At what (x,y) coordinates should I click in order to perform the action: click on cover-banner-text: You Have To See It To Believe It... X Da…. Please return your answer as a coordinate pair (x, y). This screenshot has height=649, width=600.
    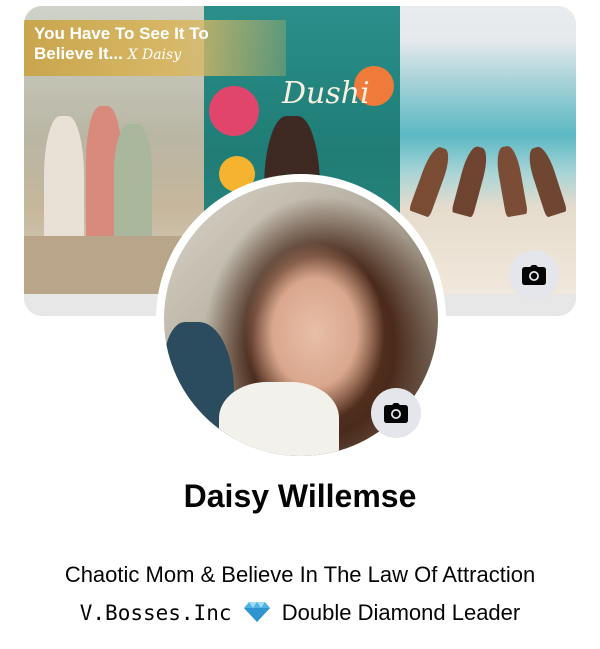
    Looking at the image, I should click on (139, 44).